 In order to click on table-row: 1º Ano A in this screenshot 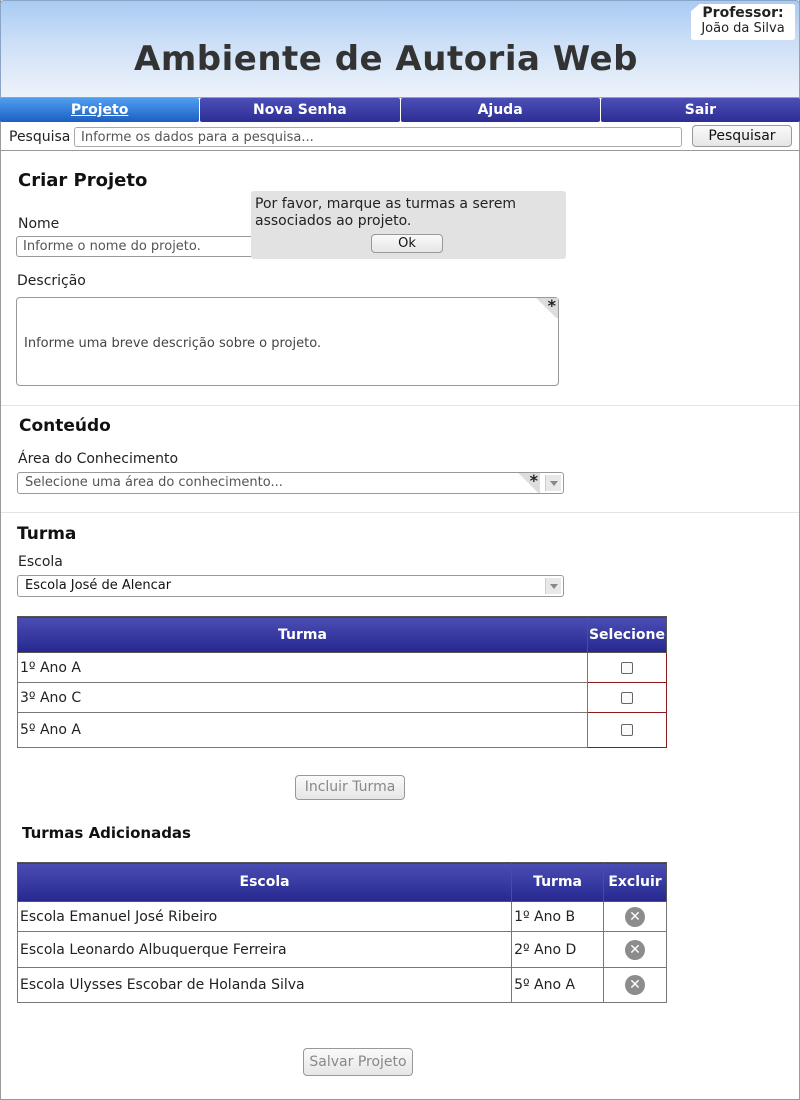, I will do `click(342, 667)`.